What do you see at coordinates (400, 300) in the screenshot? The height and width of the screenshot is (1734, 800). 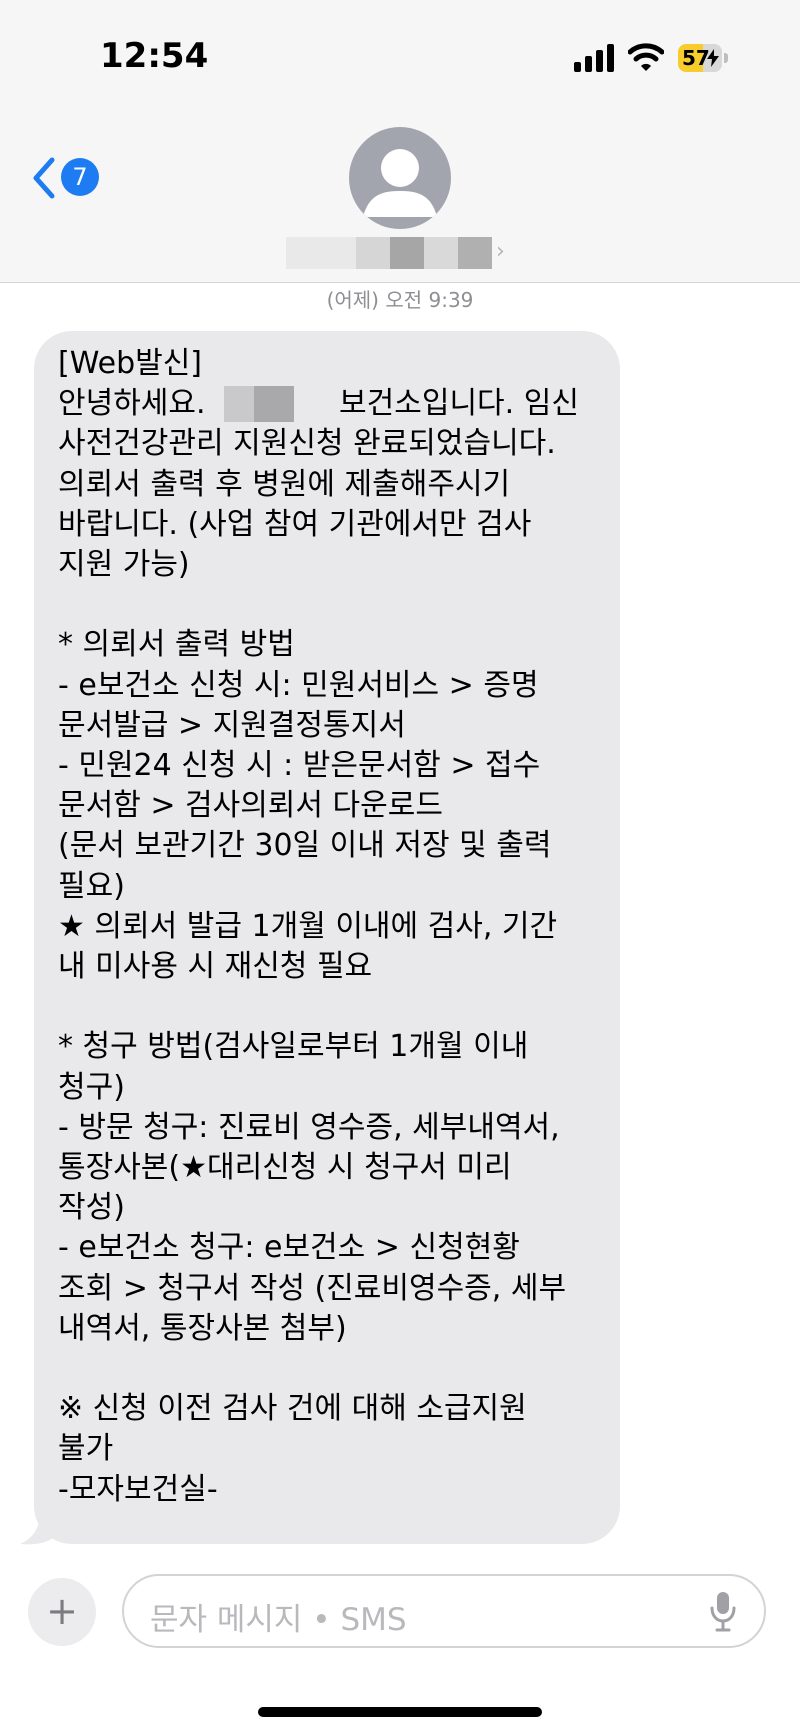 I see `message-timestamp: (어제) 오전 9:39` at bounding box center [400, 300].